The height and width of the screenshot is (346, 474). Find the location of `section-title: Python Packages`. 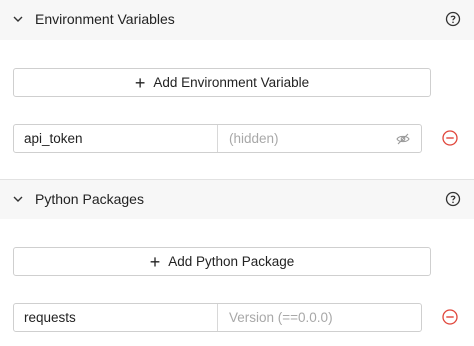

section-title: Python Packages is located at coordinates (89, 199).